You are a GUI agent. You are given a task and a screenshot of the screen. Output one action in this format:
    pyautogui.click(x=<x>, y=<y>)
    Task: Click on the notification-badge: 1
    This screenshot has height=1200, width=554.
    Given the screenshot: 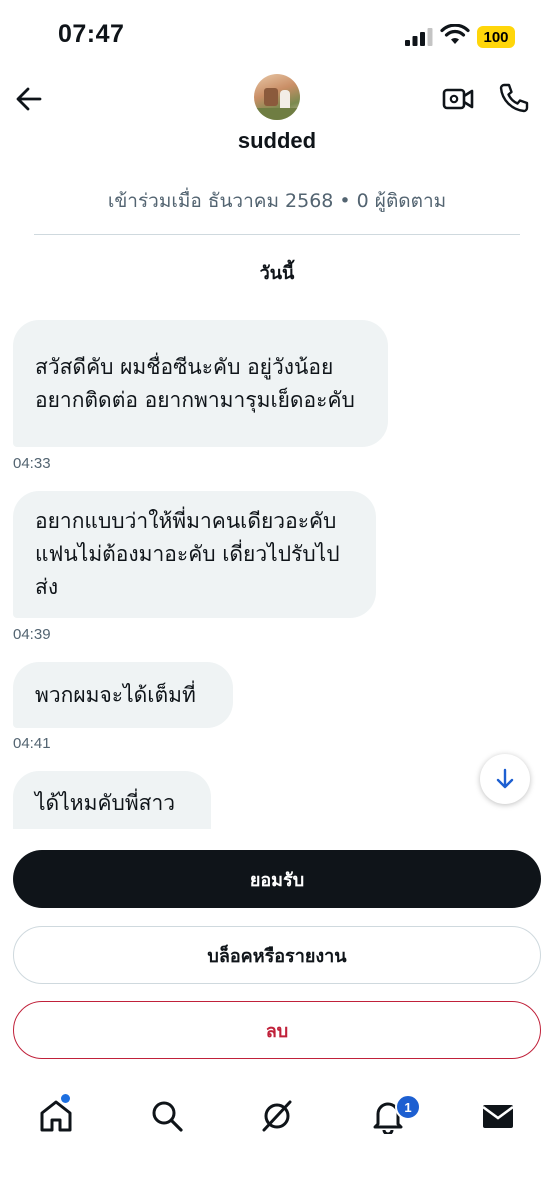 What is the action you would take?
    pyautogui.click(x=408, y=1107)
    